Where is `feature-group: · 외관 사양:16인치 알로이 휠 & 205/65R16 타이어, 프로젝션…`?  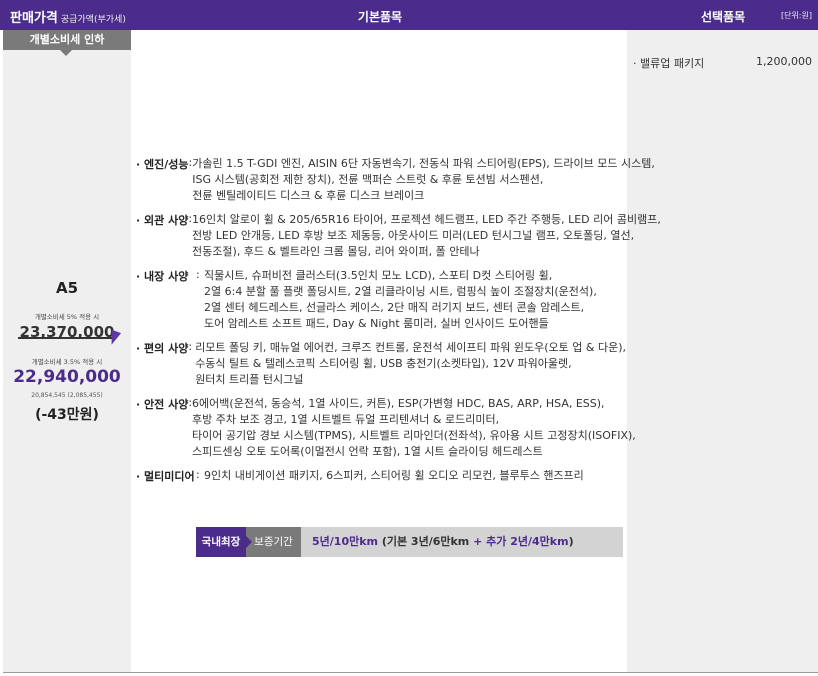 feature-group: · 외관 사양:16인치 알로이 휠 & 205/65R16 타이어, 프로젝션… is located at coordinates (398, 236).